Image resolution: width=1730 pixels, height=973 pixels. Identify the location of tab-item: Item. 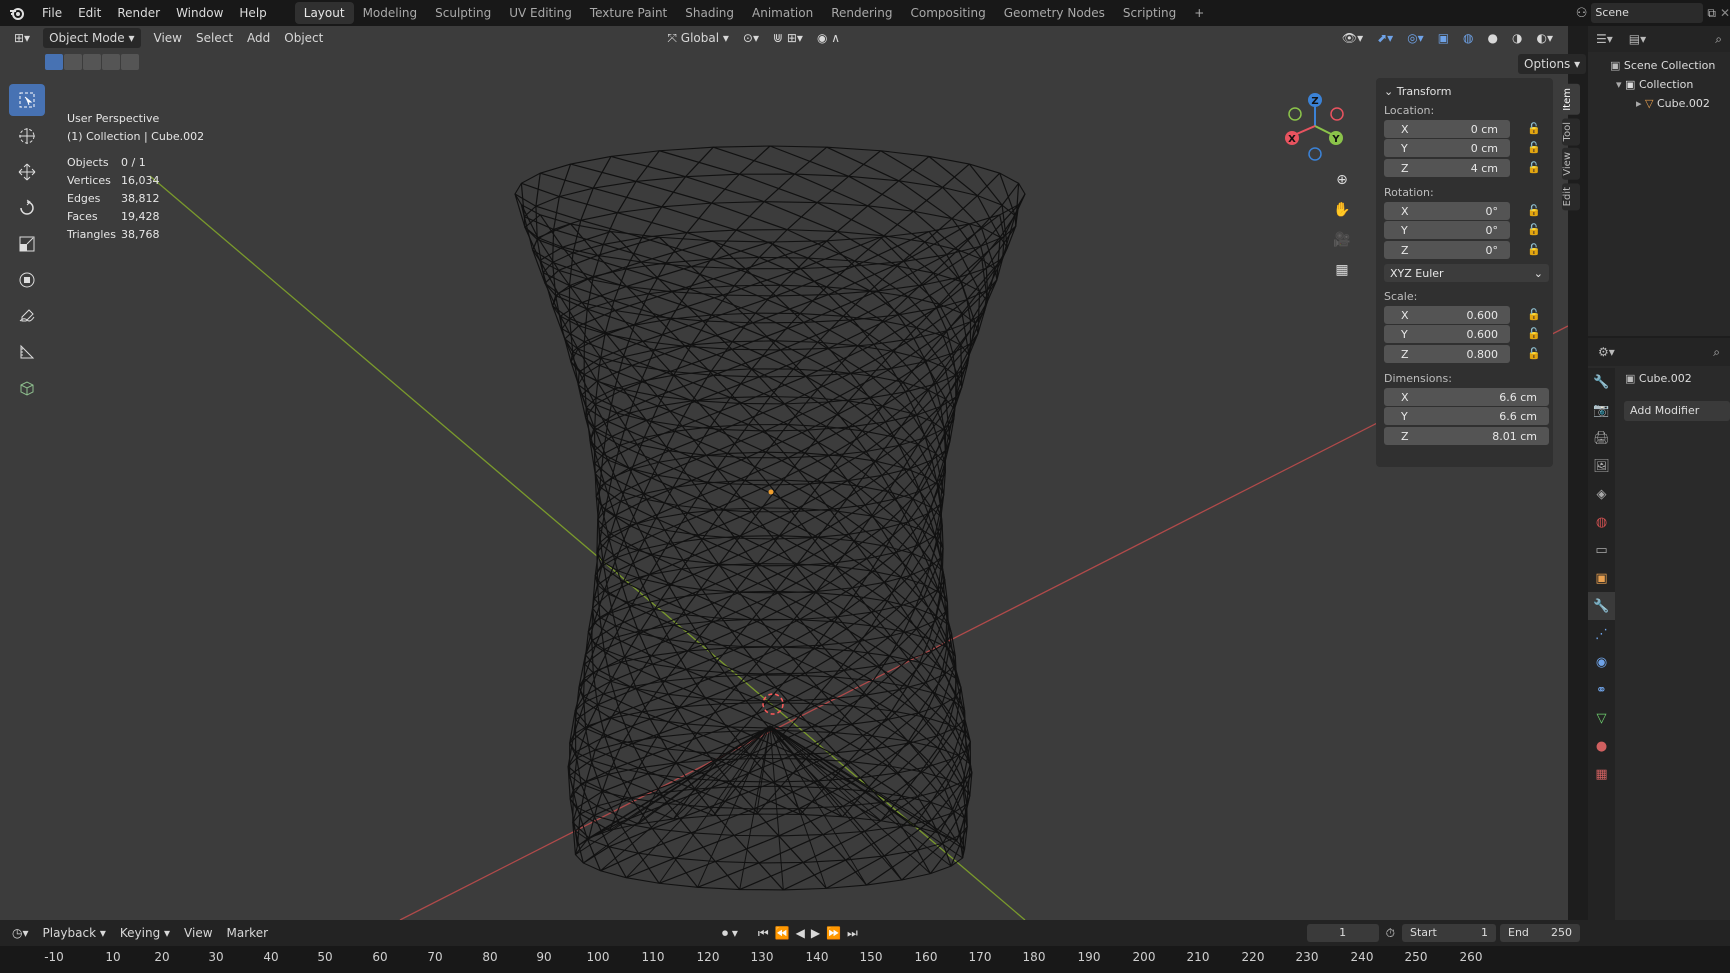
(1571, 99).